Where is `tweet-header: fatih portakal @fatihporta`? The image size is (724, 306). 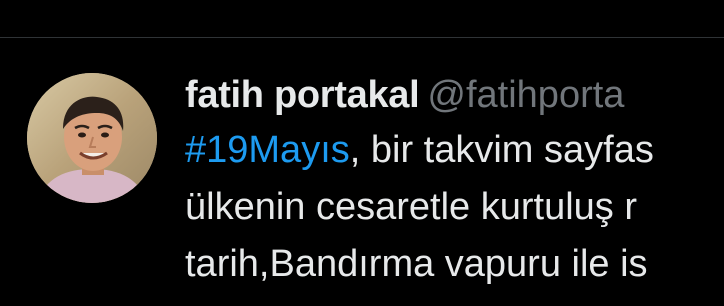 tweet-header: fatih portakal @fatihporta is located at coordinates (454, 95).